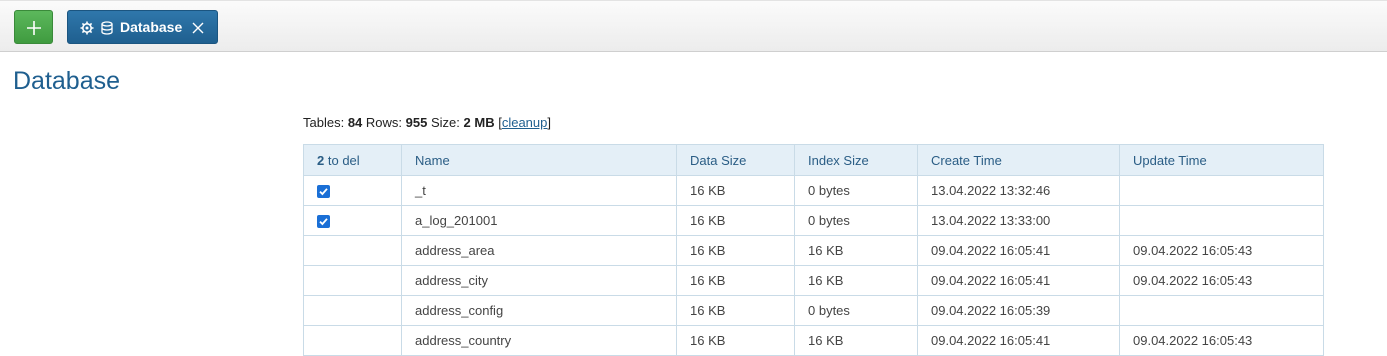 The height and width of the screenshot is (356, 1387). What do you see at coordinates (355, 122) in the screenshot?
I see `tables-count: 84` at bounding box center [355, 122].